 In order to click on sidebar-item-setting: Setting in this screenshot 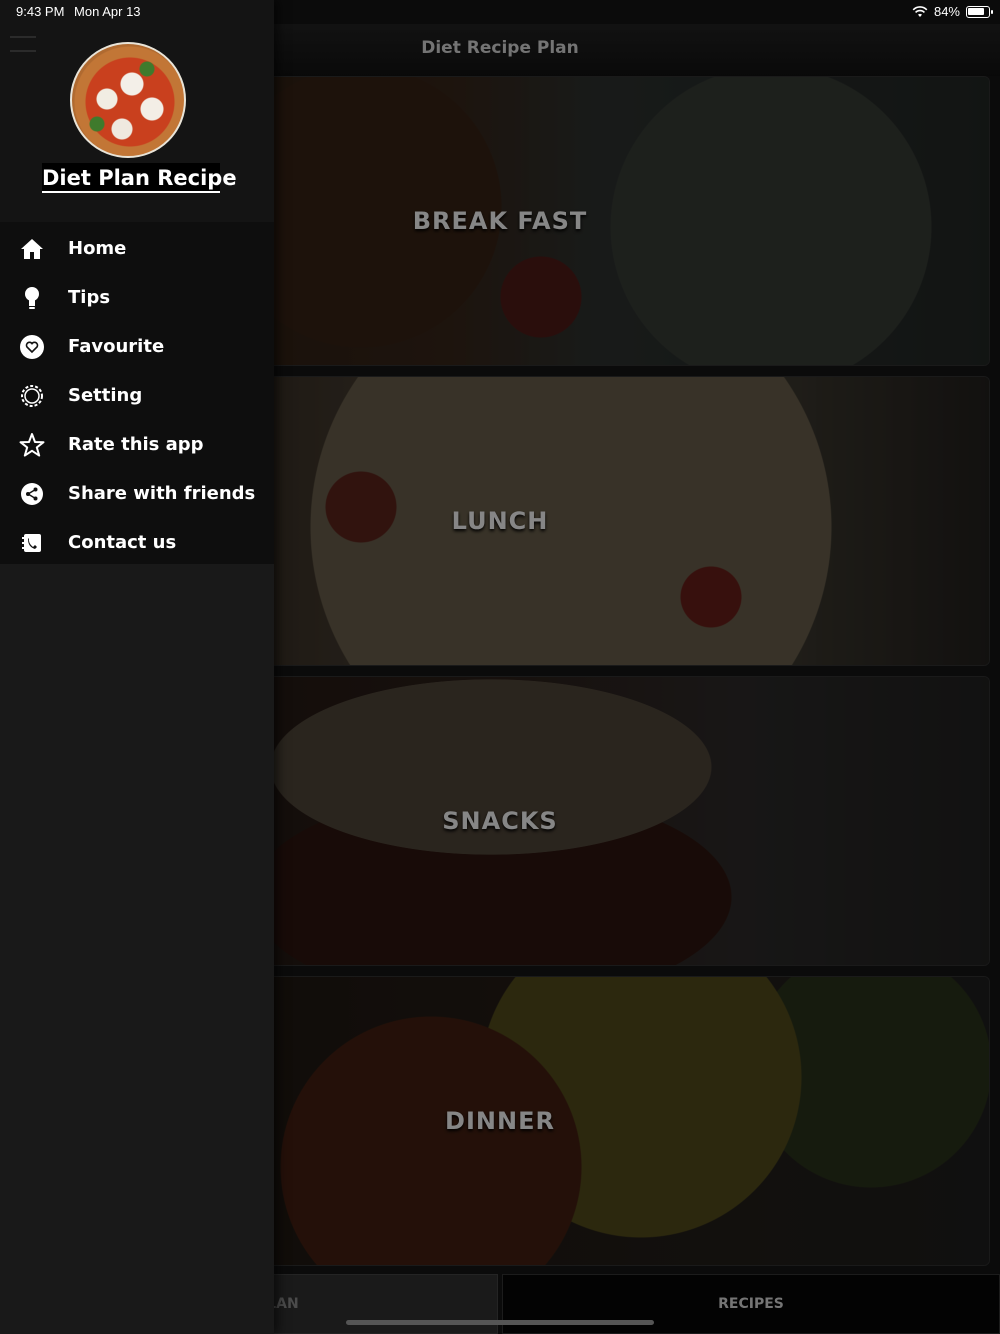, I will do `click(137, 395)`.